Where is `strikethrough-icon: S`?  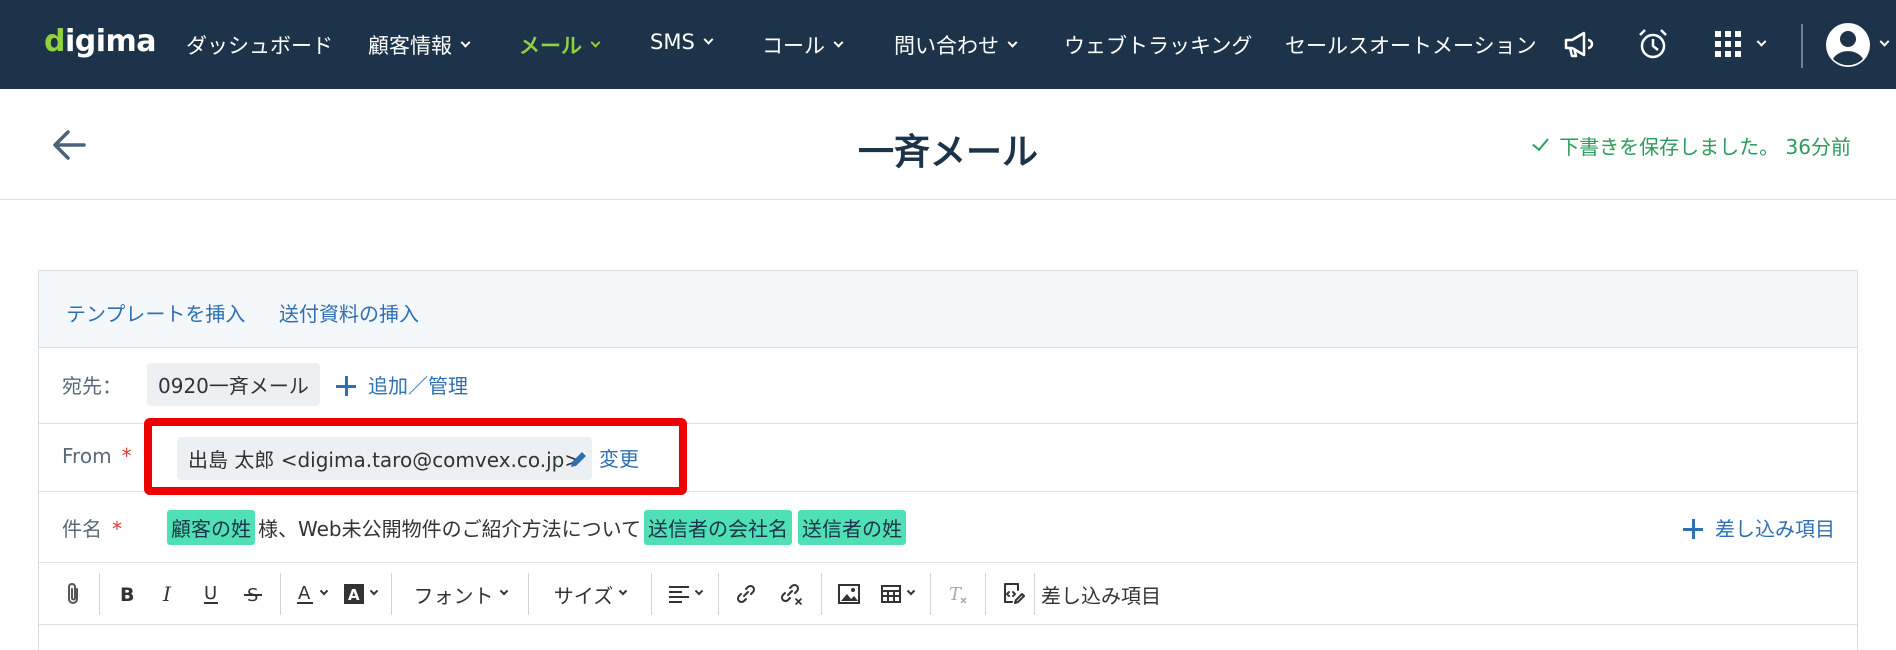 strikethrough-icon: S is located at coordinates (253, 594).